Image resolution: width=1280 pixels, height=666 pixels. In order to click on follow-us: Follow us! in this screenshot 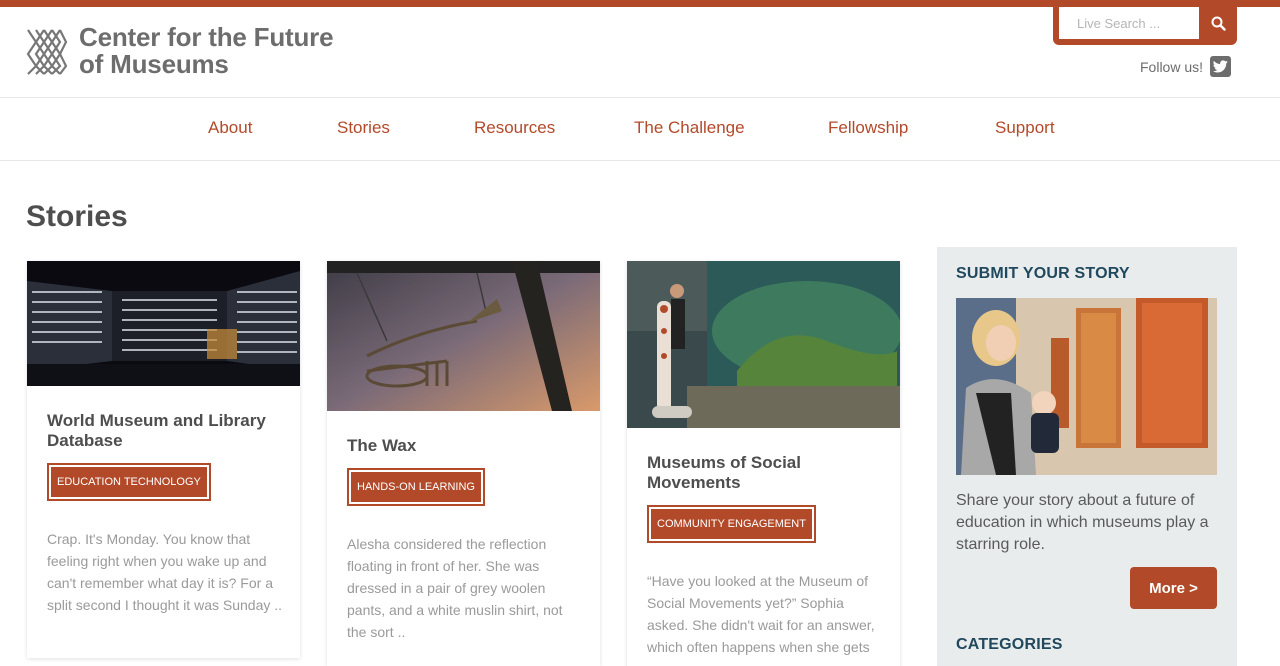, I will do `click(1186, 66)`.